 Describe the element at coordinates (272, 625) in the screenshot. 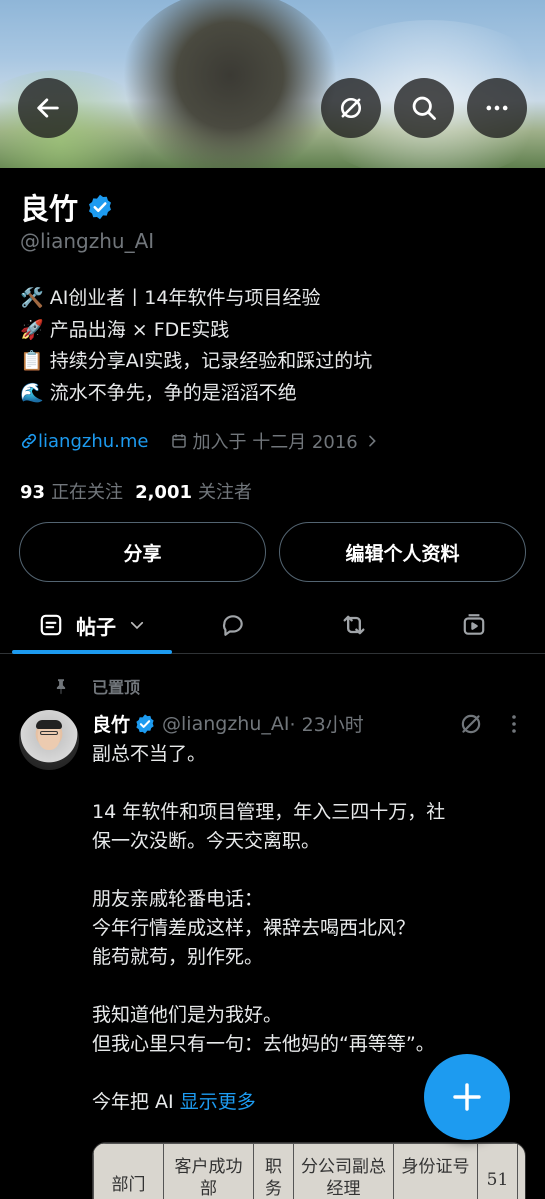

I see `profile-tabs: 帖子` at that location.